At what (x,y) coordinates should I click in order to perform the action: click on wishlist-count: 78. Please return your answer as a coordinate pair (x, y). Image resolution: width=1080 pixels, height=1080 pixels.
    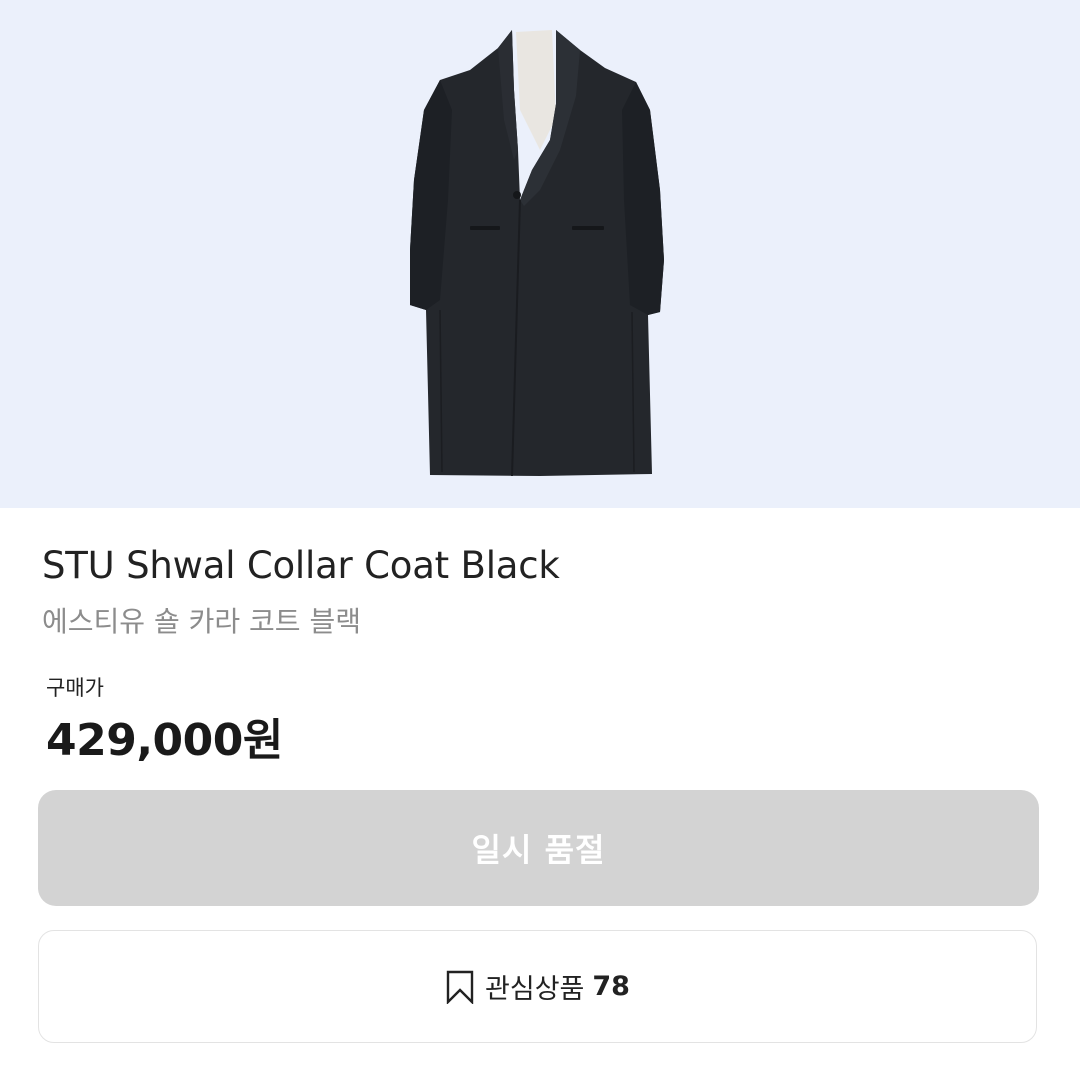
    Looking at the image, I should click on (611, 986).